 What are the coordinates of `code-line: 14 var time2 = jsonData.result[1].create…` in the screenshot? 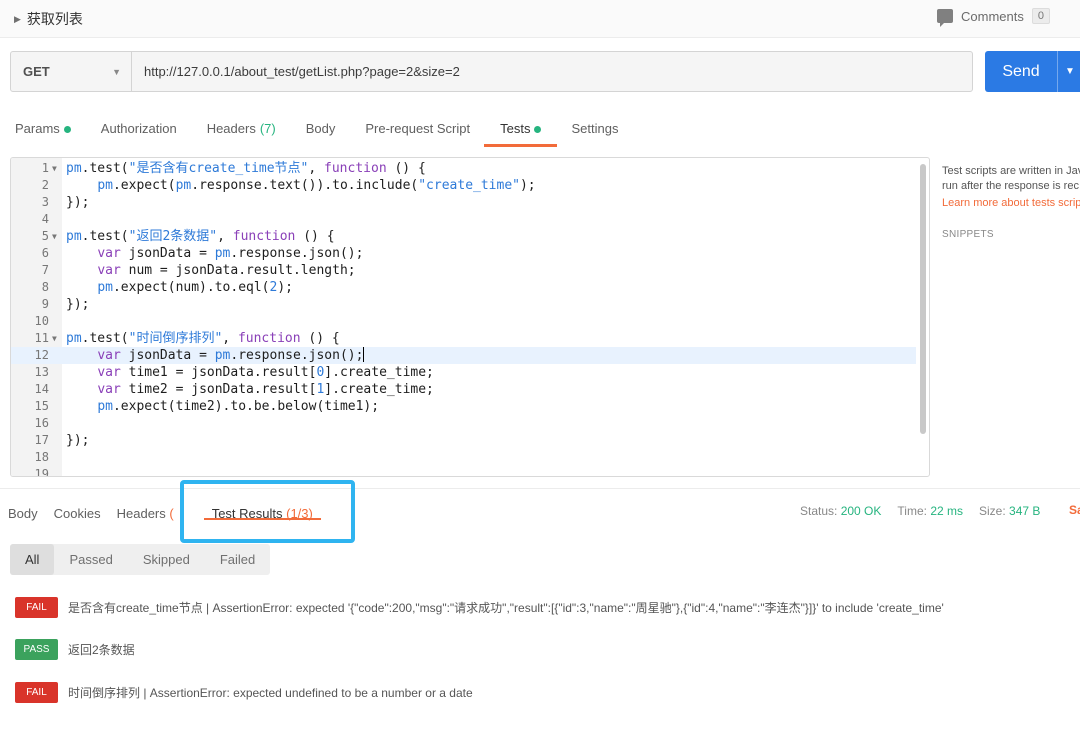 It's located at (463, 389).